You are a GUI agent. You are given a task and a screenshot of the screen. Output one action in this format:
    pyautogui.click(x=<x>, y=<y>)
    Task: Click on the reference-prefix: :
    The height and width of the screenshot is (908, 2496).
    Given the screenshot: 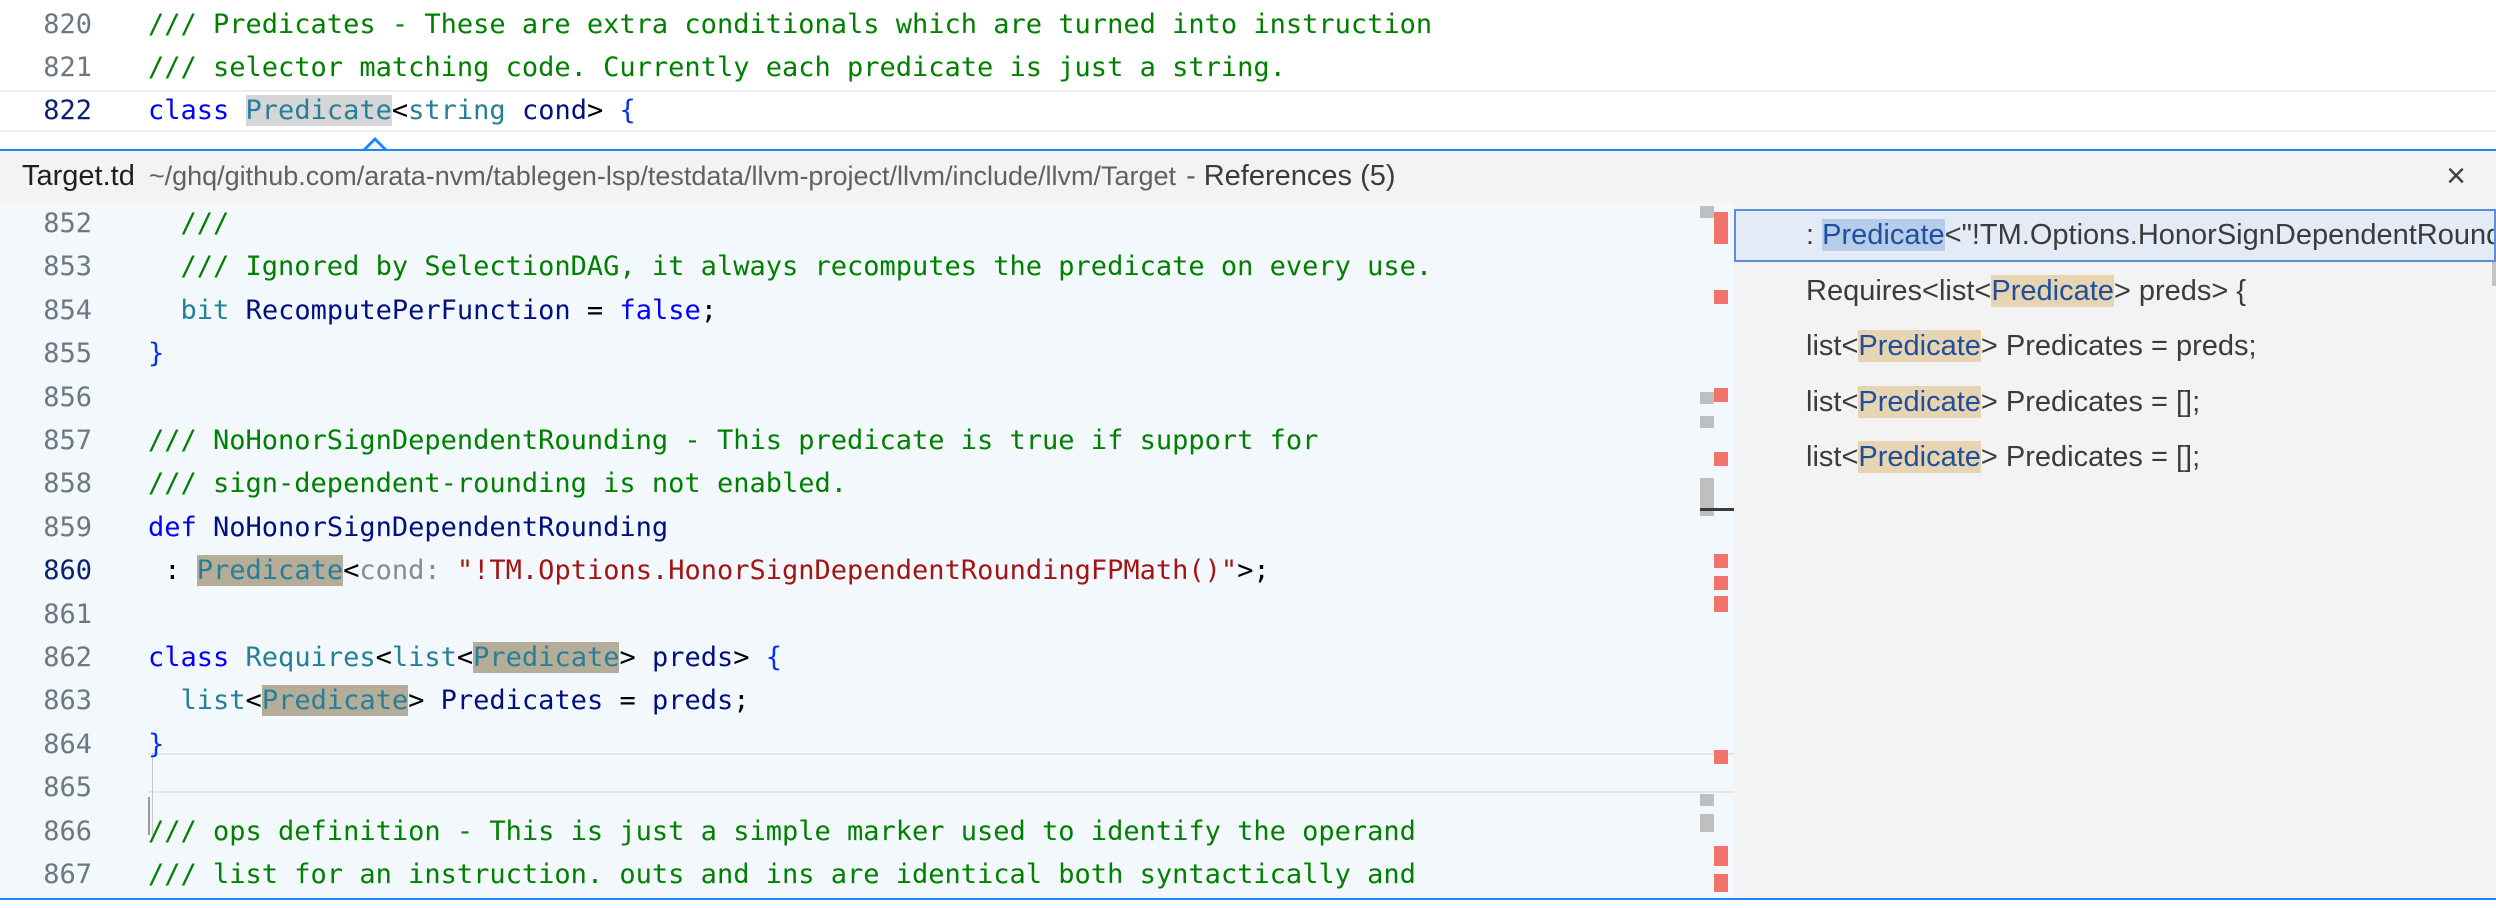 What is the action you would take?
    pyautogui.click(x=1814, y=235)
    